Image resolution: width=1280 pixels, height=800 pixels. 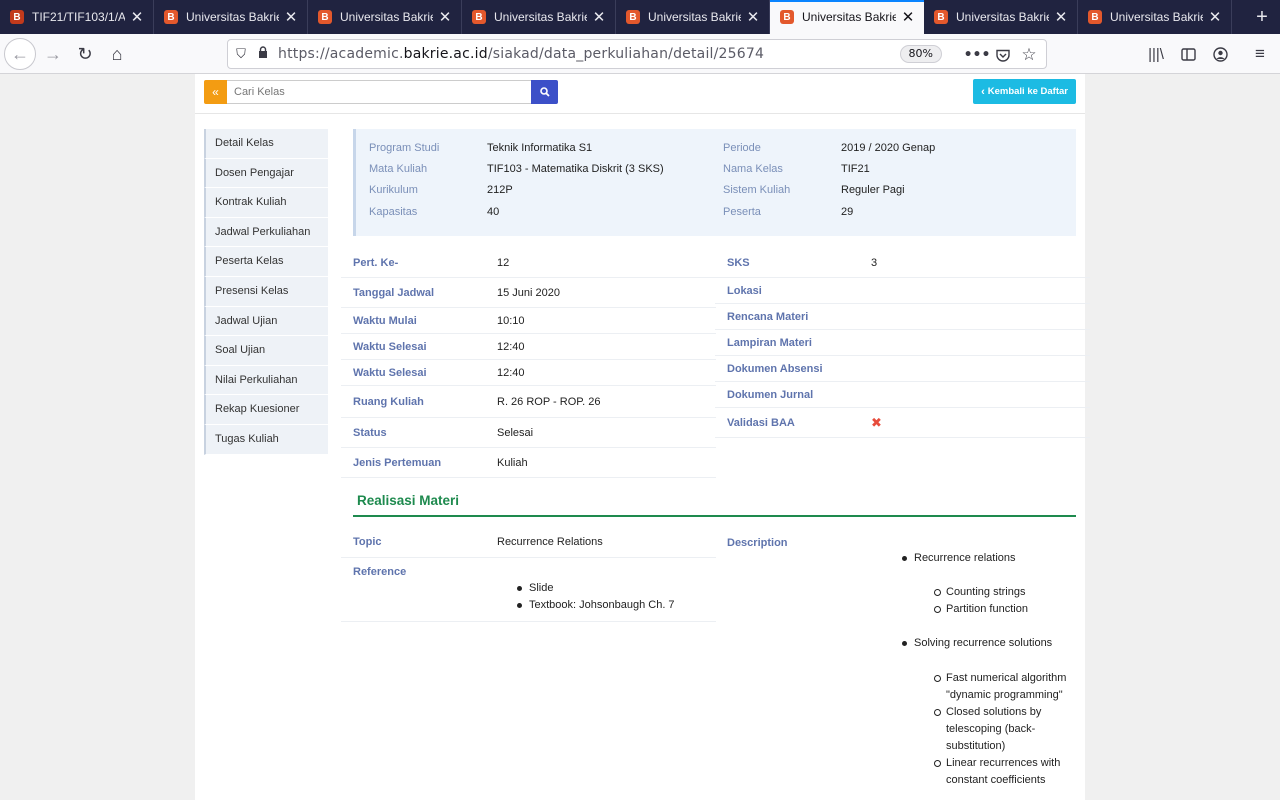 What do you see at coordinates (586, 590) in the screenshot?
I see `reference-list: Slide Textbook: Johsonbaugh Ch. 7` at bounding box center [586, 590].